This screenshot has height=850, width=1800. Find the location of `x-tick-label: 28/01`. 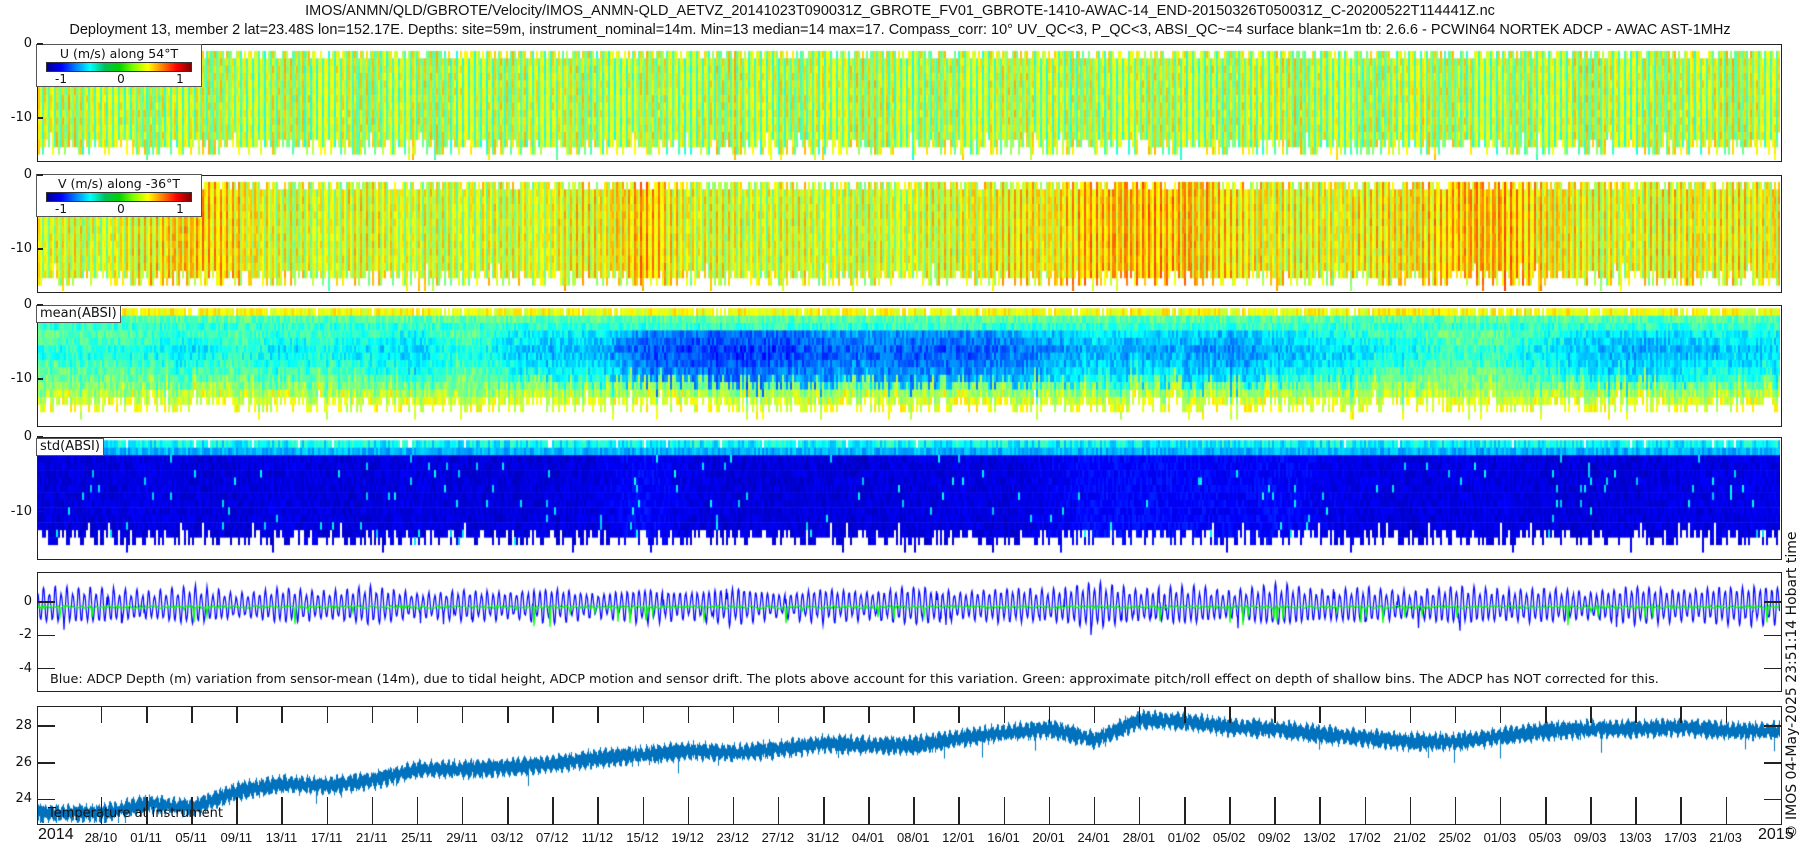

x-tick-label: 28/01 is located at coordinates (1139, 837).